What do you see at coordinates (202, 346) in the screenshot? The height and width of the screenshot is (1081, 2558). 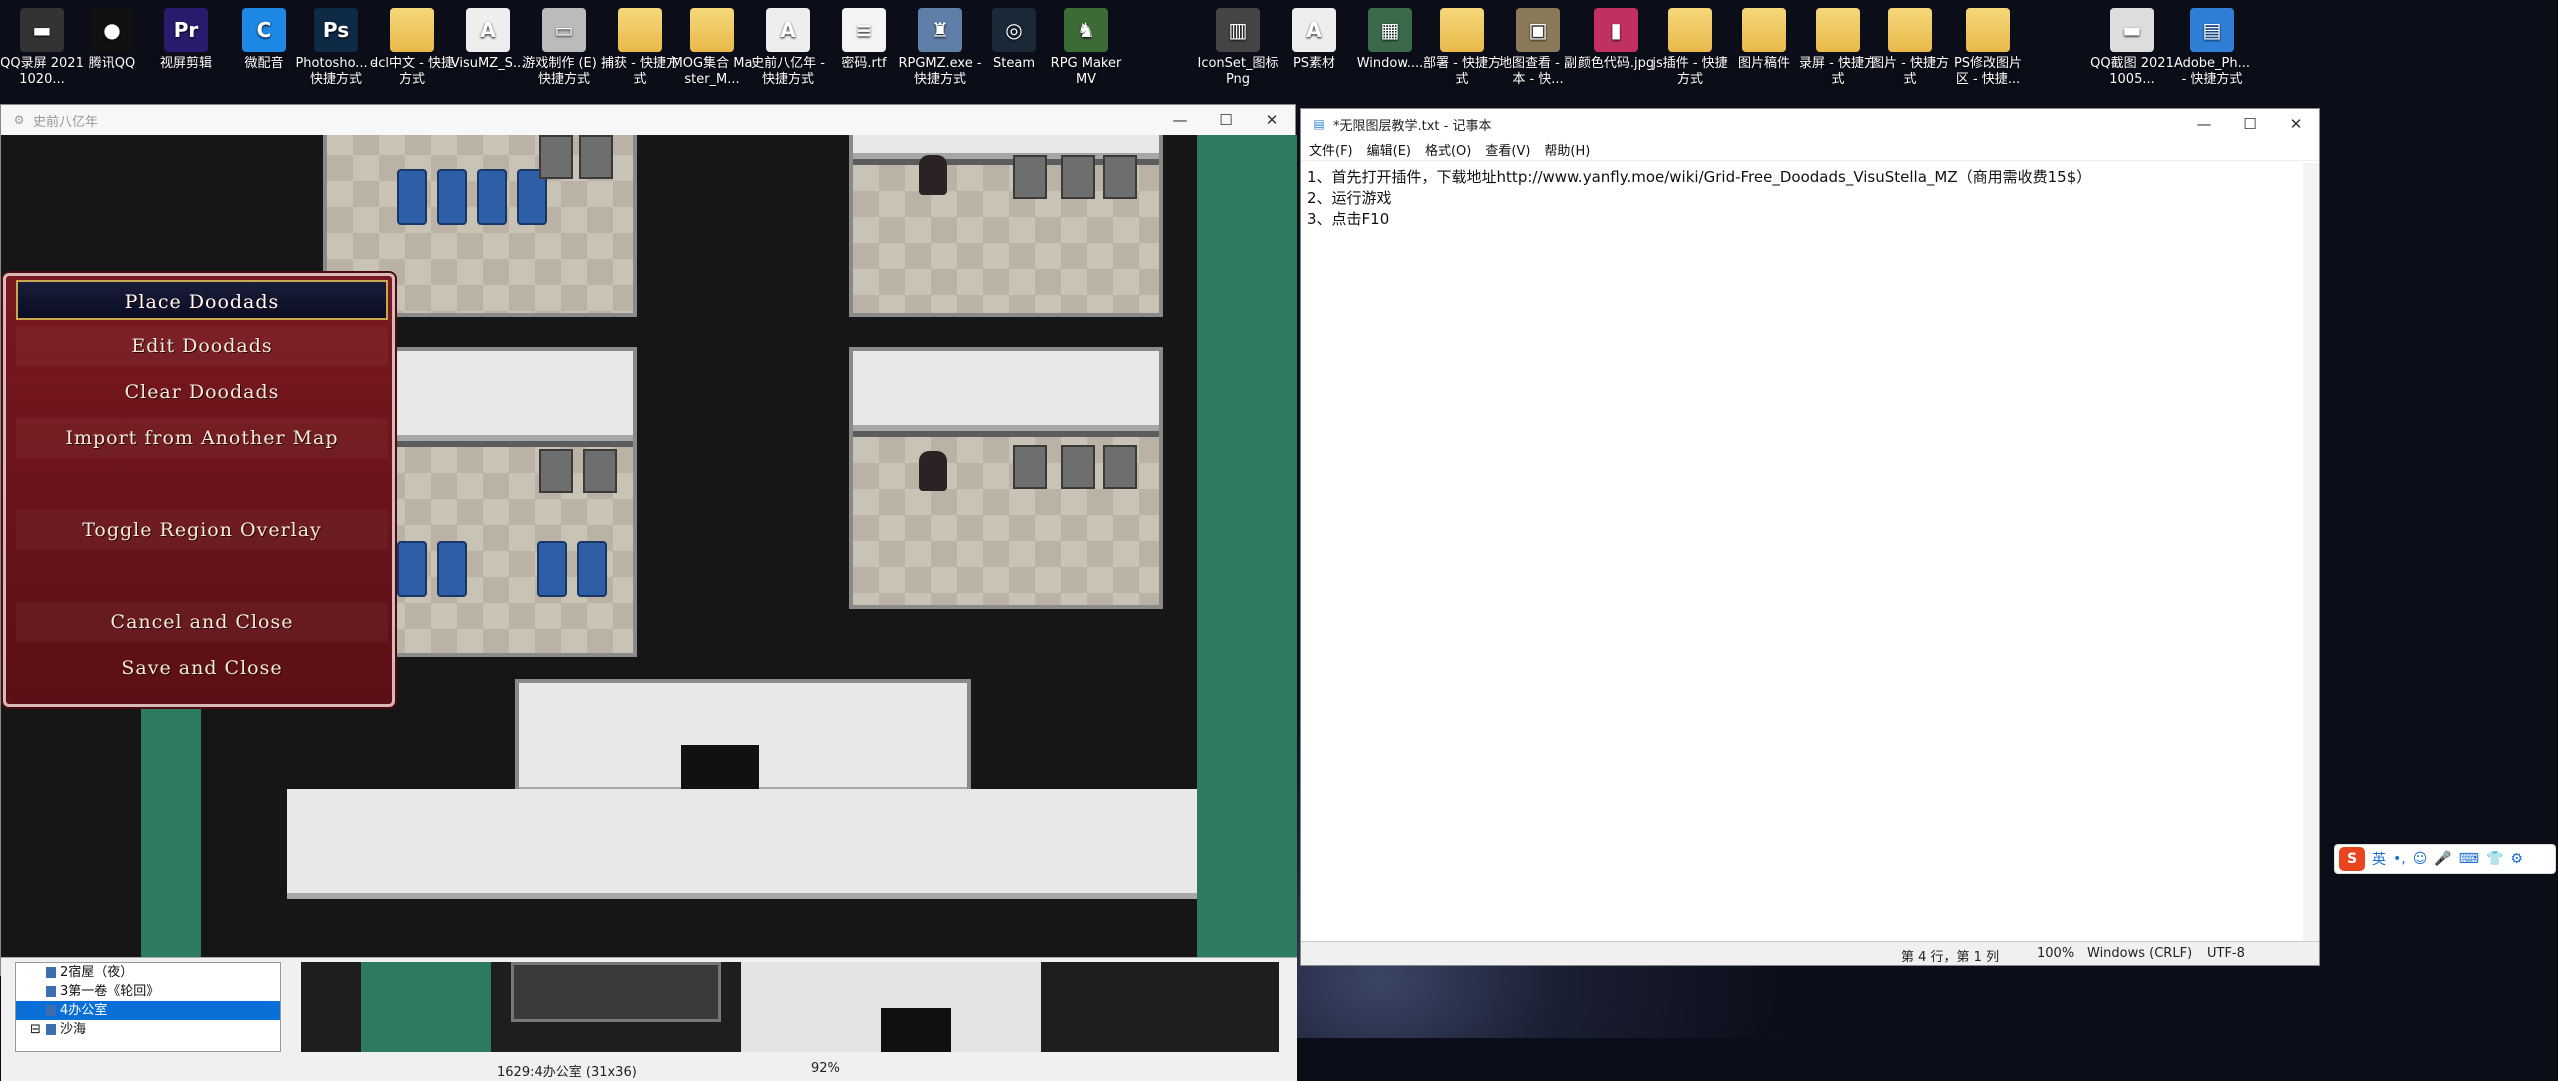 I see `doodad-menu-item: Edit Doodads` at bounding box center [202, 346].